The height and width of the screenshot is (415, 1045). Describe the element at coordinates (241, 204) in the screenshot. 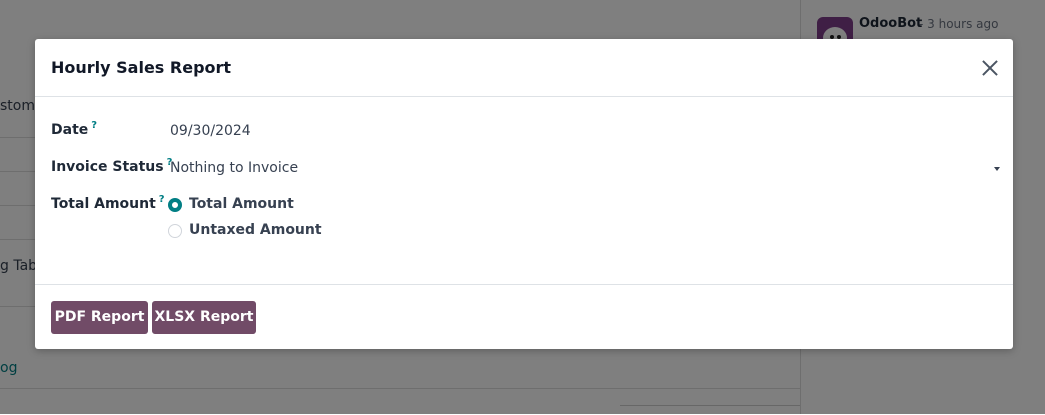

I see `radio-label: Total Amount` at that location.